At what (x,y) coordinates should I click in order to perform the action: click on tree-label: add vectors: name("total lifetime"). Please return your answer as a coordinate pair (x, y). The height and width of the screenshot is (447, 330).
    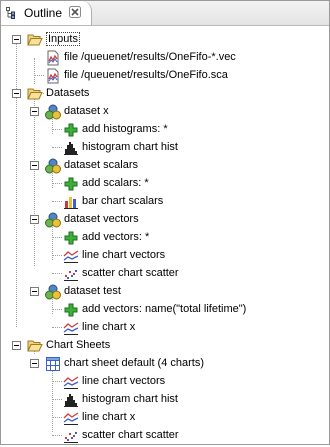
    Looking at the image, I should click on (164, 309).